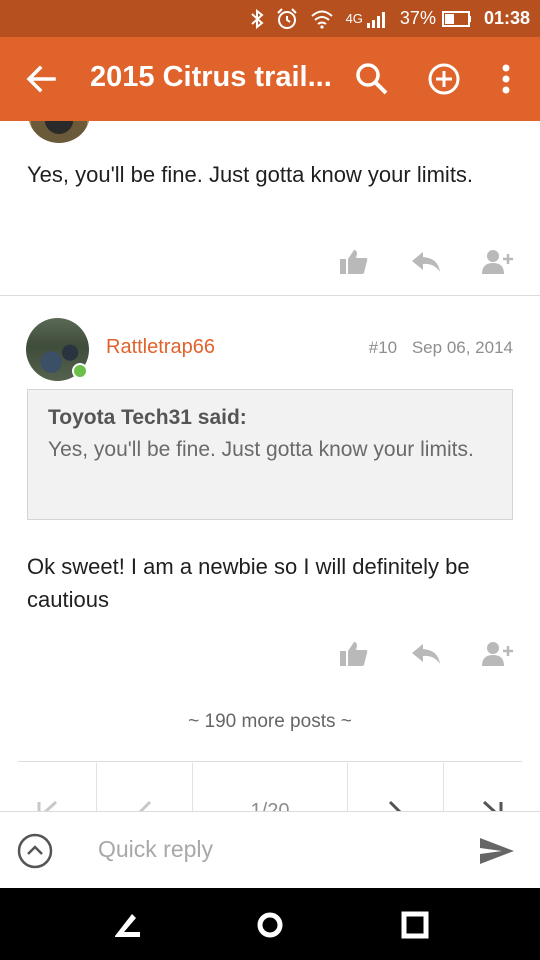 Image resolution: width=540 pixels, height=960 pixels. What do you see at coordinates (354, 18) in the screenshot?
I see `network-type: 4G` at bounding box center [354, 18].